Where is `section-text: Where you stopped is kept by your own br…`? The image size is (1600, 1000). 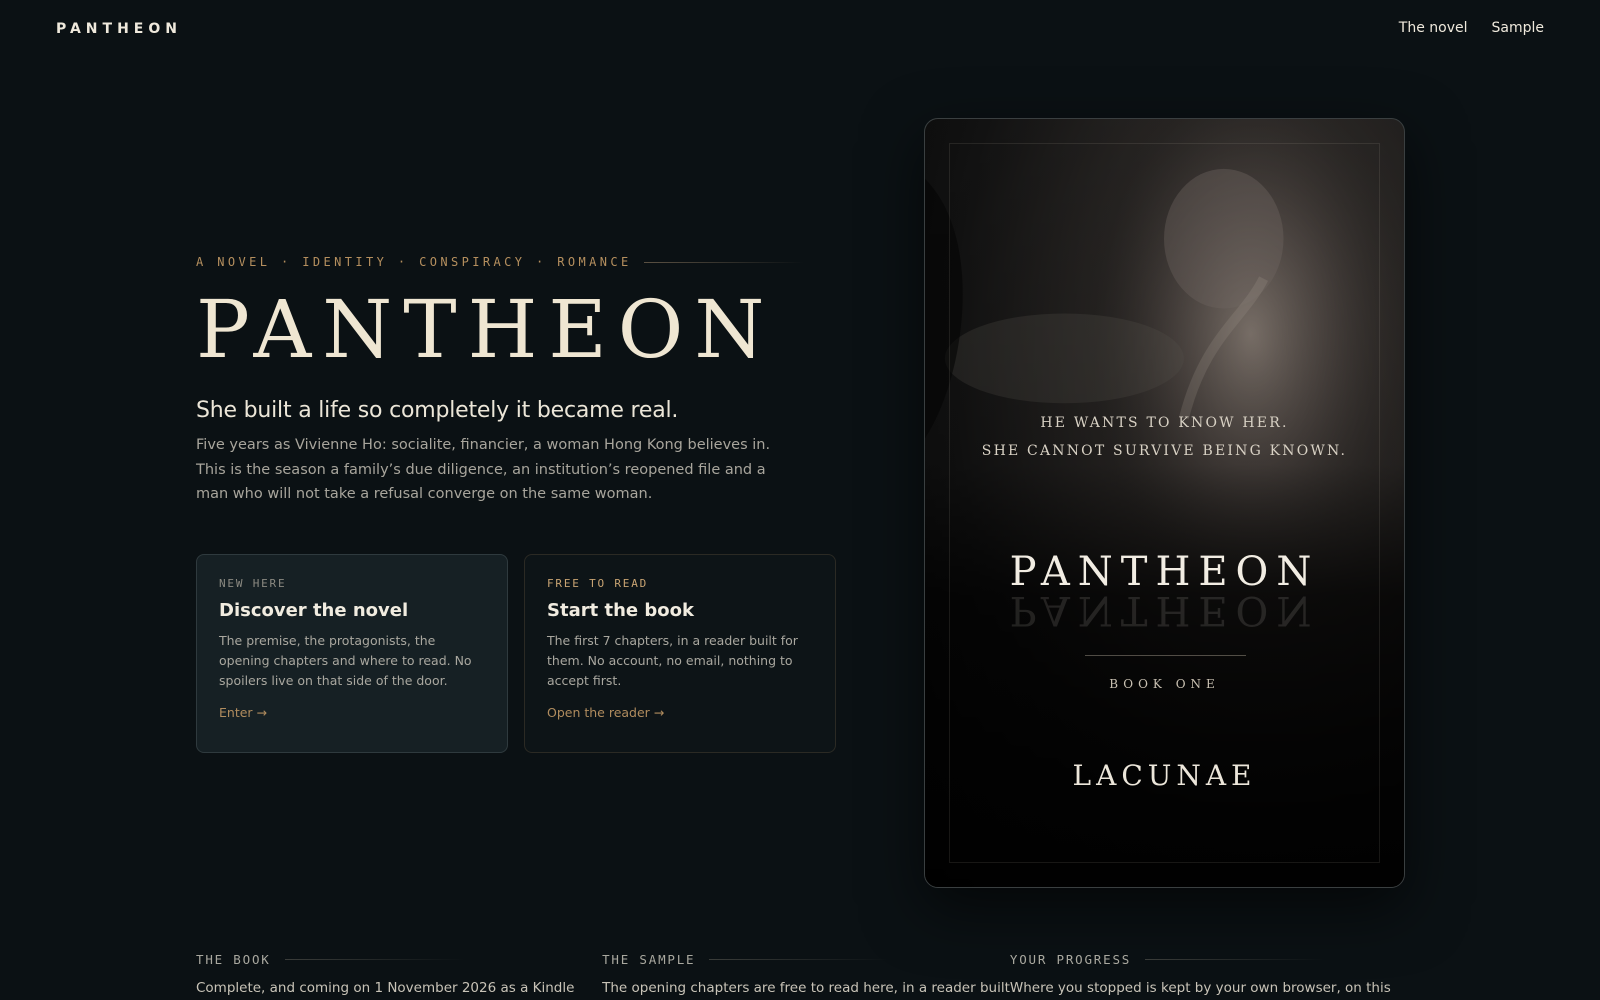 section-text: Where you stopped is kept by your own br… is located at coordinates (1200, 988).